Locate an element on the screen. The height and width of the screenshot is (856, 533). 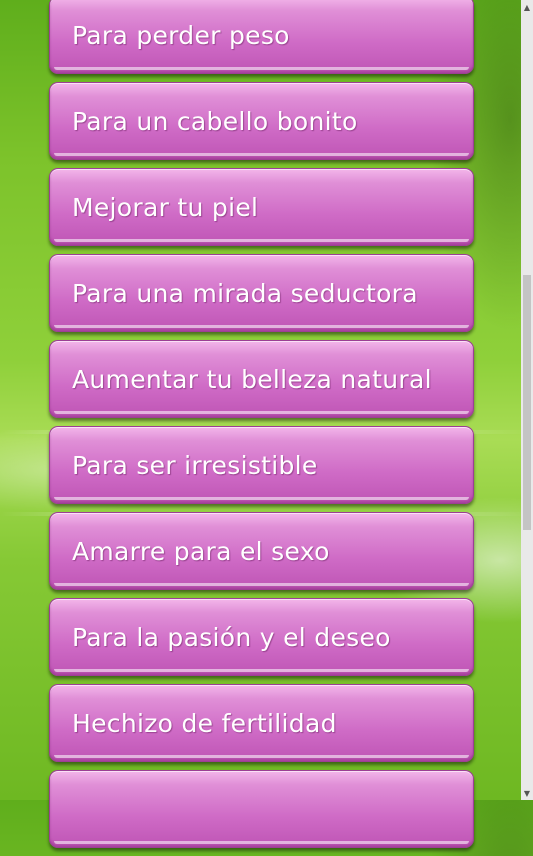
menu-item-label: Para un cabello bonito is located at coordinates (215, 121).